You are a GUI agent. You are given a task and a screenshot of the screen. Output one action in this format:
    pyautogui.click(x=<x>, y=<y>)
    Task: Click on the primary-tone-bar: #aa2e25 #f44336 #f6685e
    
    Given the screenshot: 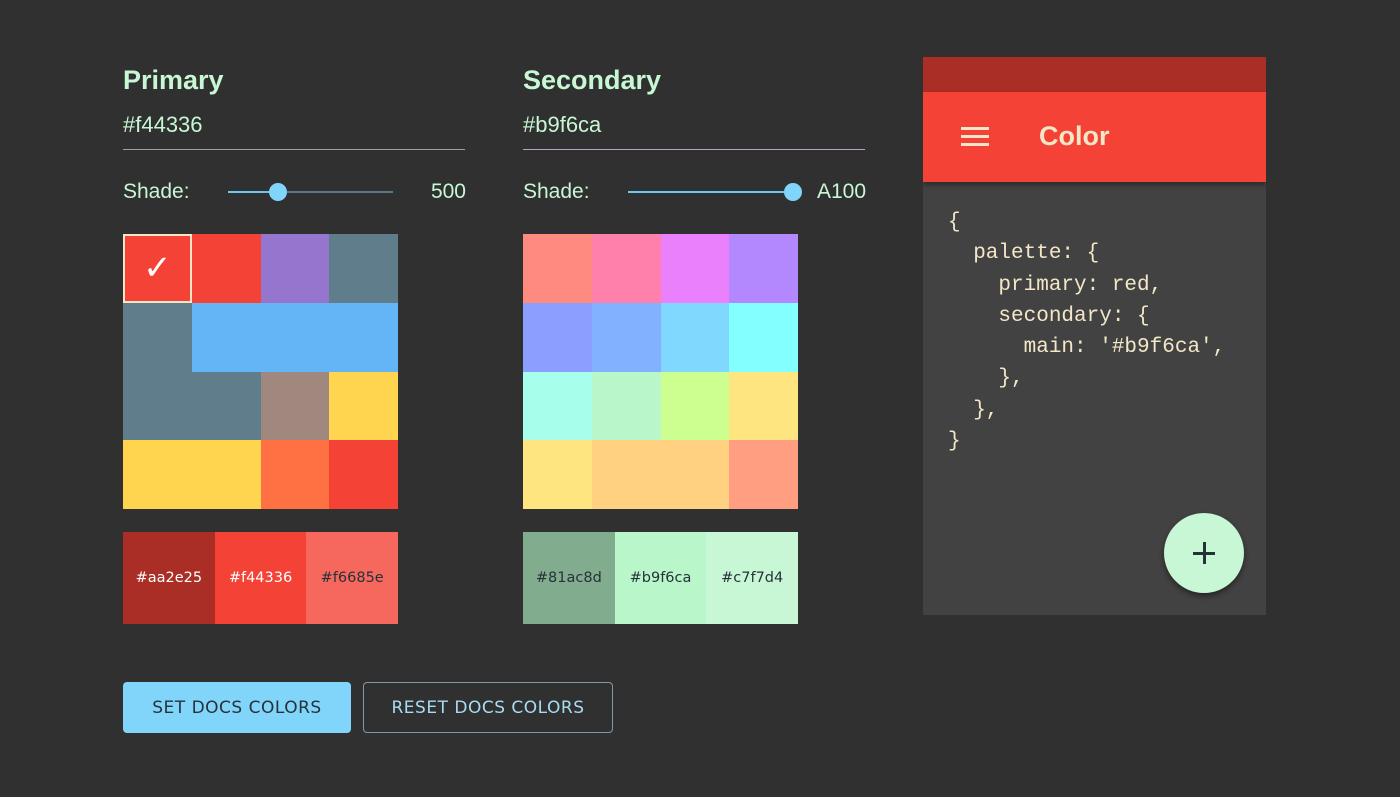 What is the action you would take?
    pyautogui.click(x=261, y=578)
    